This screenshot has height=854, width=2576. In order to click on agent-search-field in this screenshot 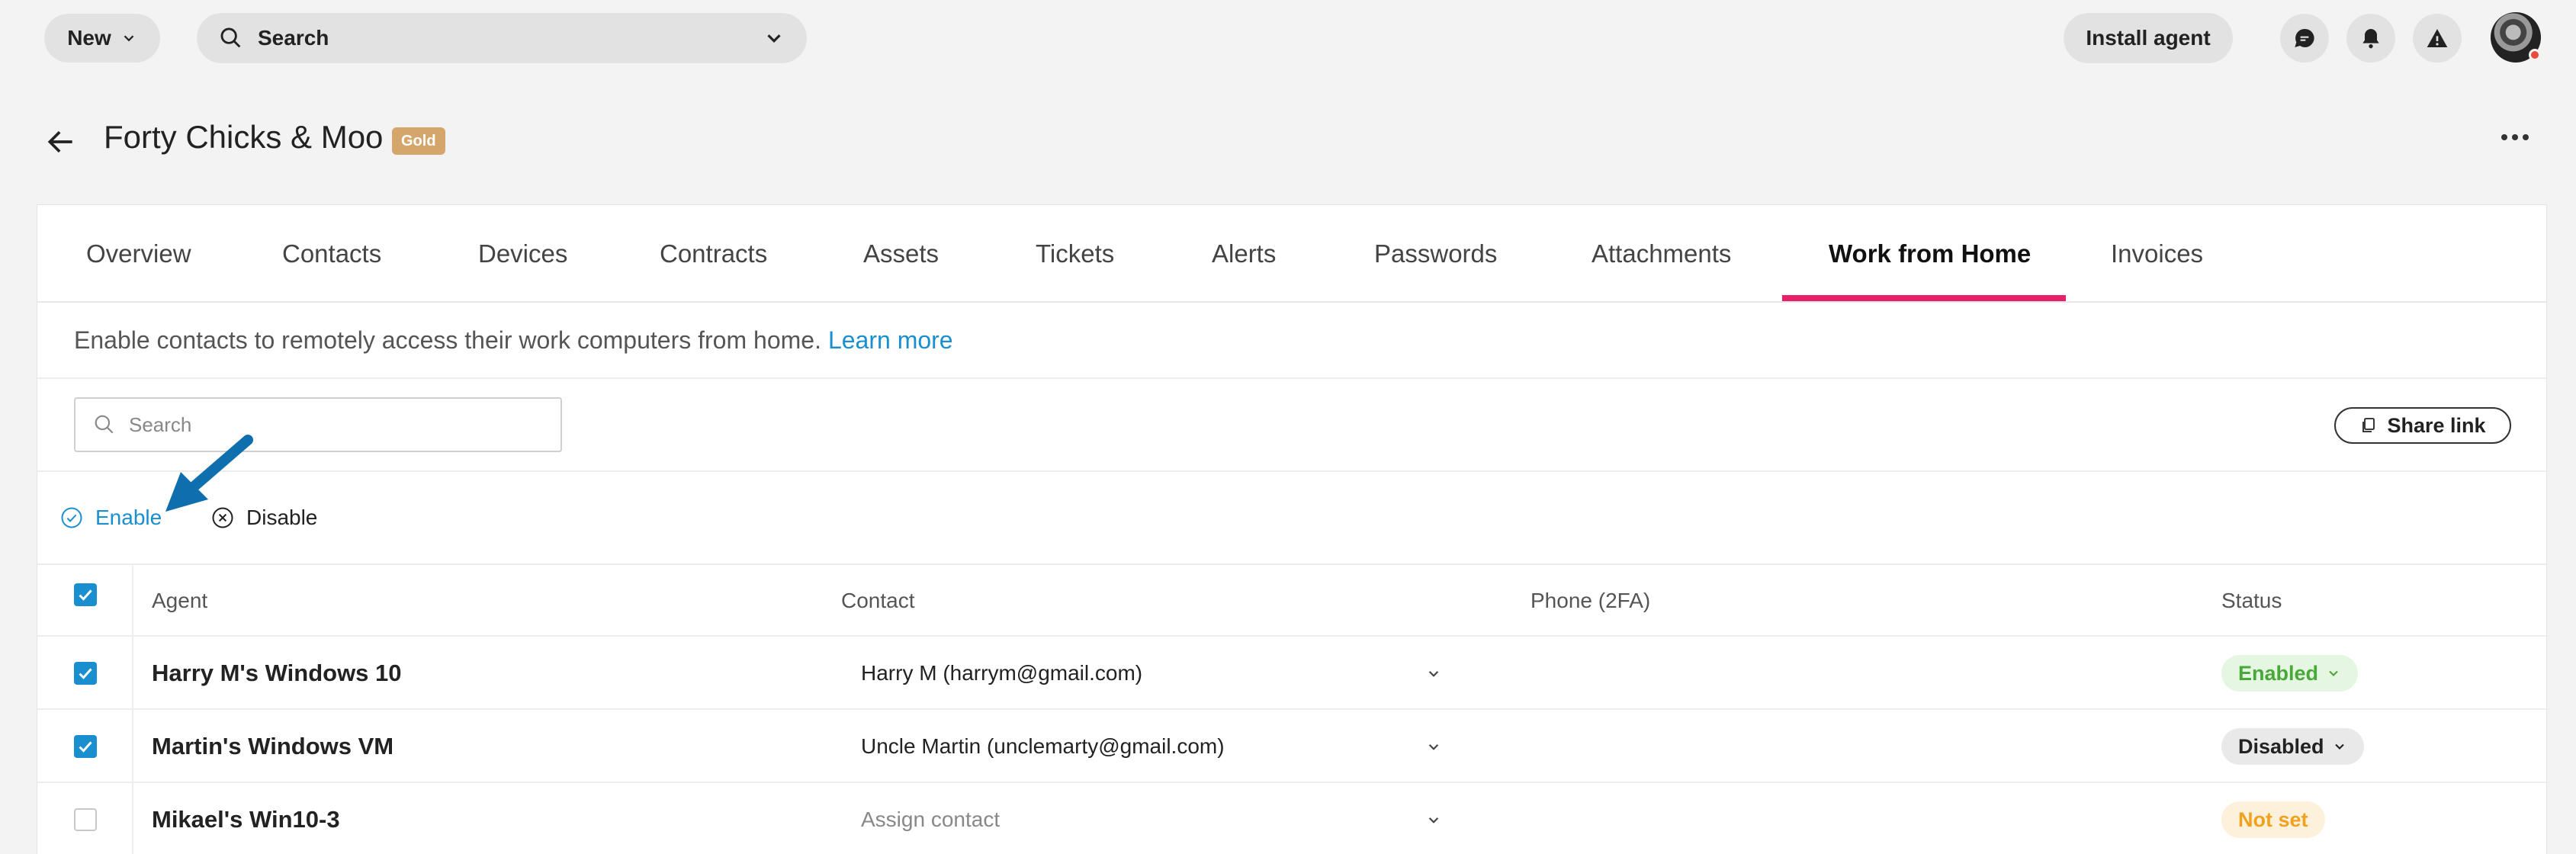, I will do `click(318, 424)`.